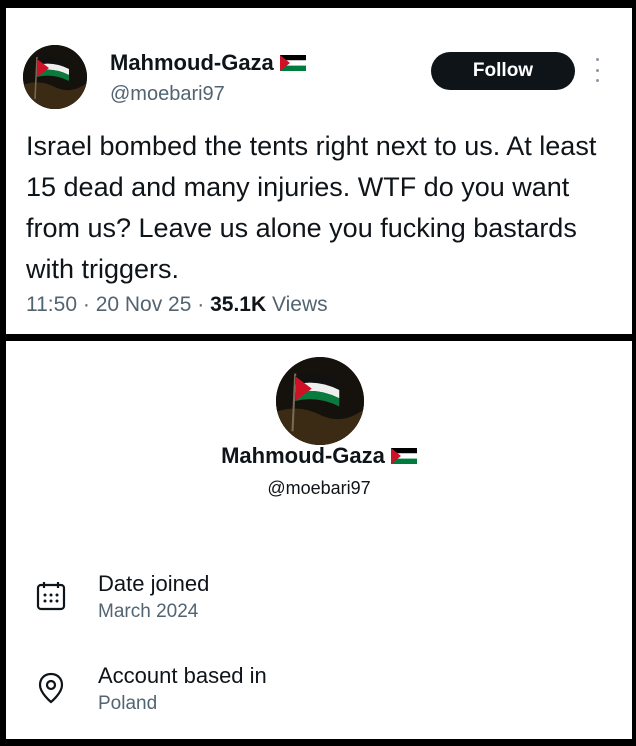 The height and width of the screenshot is (746, 636). What do you see at coordinates (128, 703) in the screenshot?
I see `account-based-value: Poland` at bounding box center [128, 703].